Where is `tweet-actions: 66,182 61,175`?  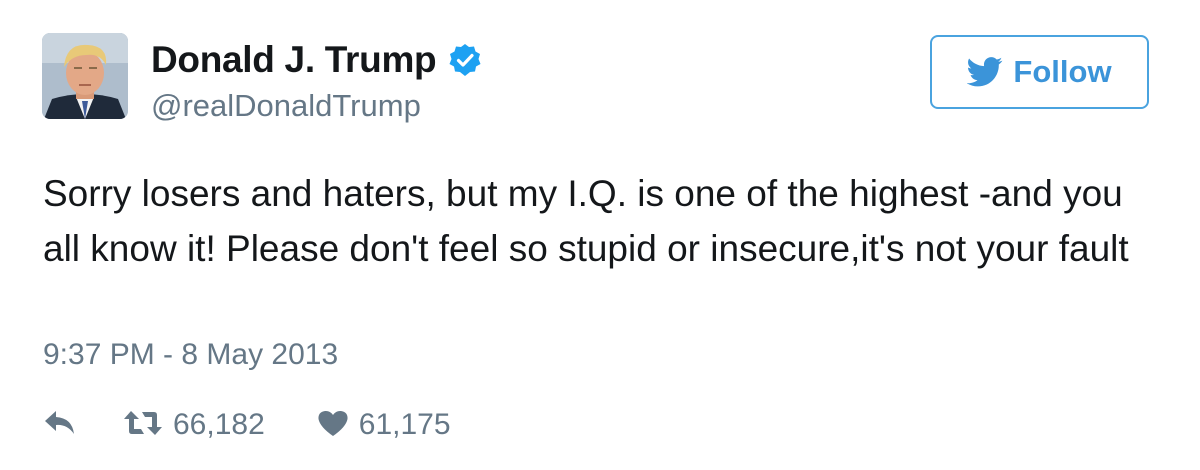
tweet-actions: 66,182 61,175 is located at coordinates (247, 425).